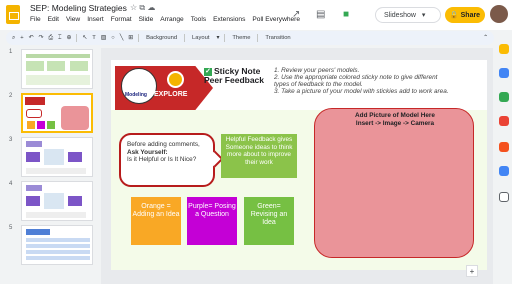 This screenshot has height=284, width=512. Describe the element at coordinates (11, 52) in the screenshot. I see `slide-number: 1` at that location.